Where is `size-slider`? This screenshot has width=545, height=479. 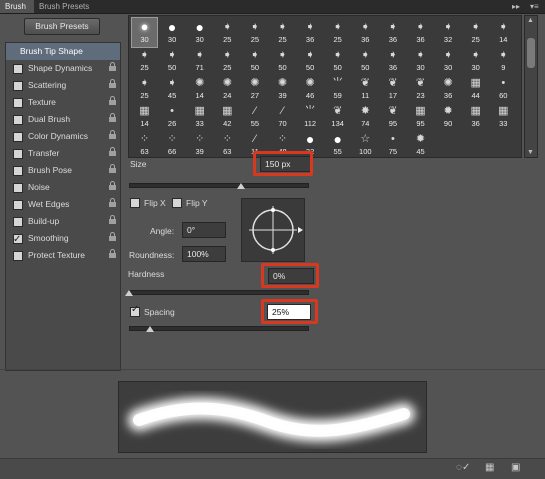
size-slider is located at coordinates (219, 185).